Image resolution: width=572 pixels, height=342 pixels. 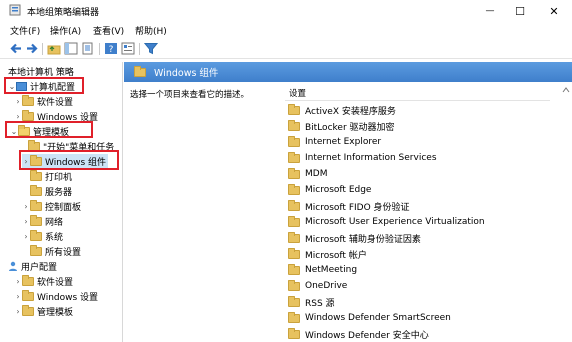 What do you see at coordinates (63, 13) in the screenshot?
I see `window-title: 本地组策略编辑器` at bounding box center [63, 13].